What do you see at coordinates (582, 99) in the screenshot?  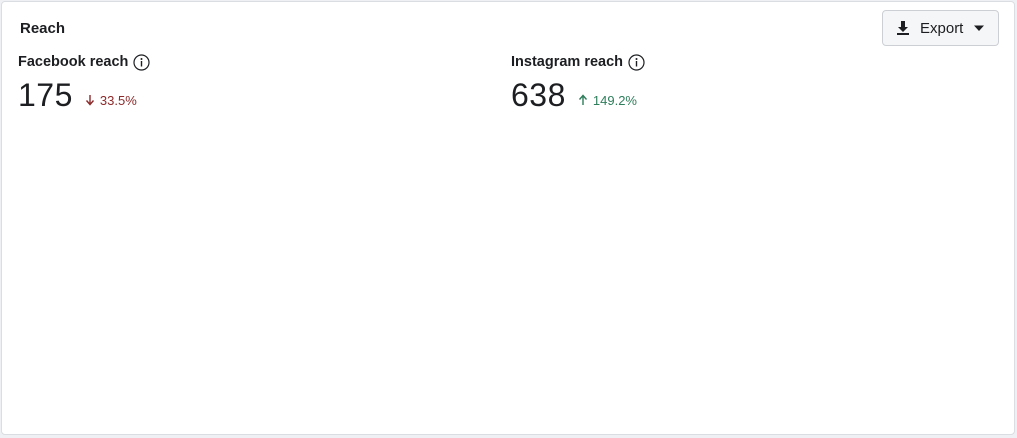 I see `arrow-up-icon` at bounding box center [582, 99].